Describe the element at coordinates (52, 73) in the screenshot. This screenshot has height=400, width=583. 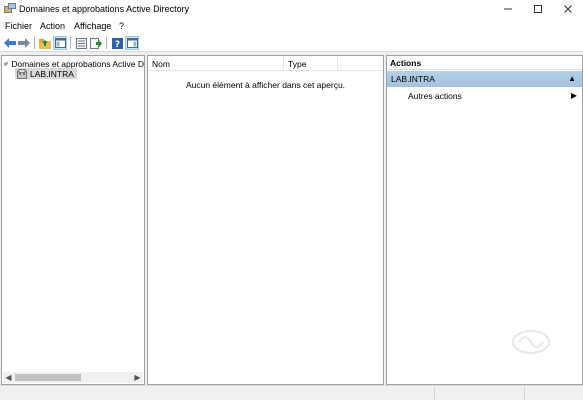
I see `tree-item-lab-intra-label: LAB.INTRA` at that location.